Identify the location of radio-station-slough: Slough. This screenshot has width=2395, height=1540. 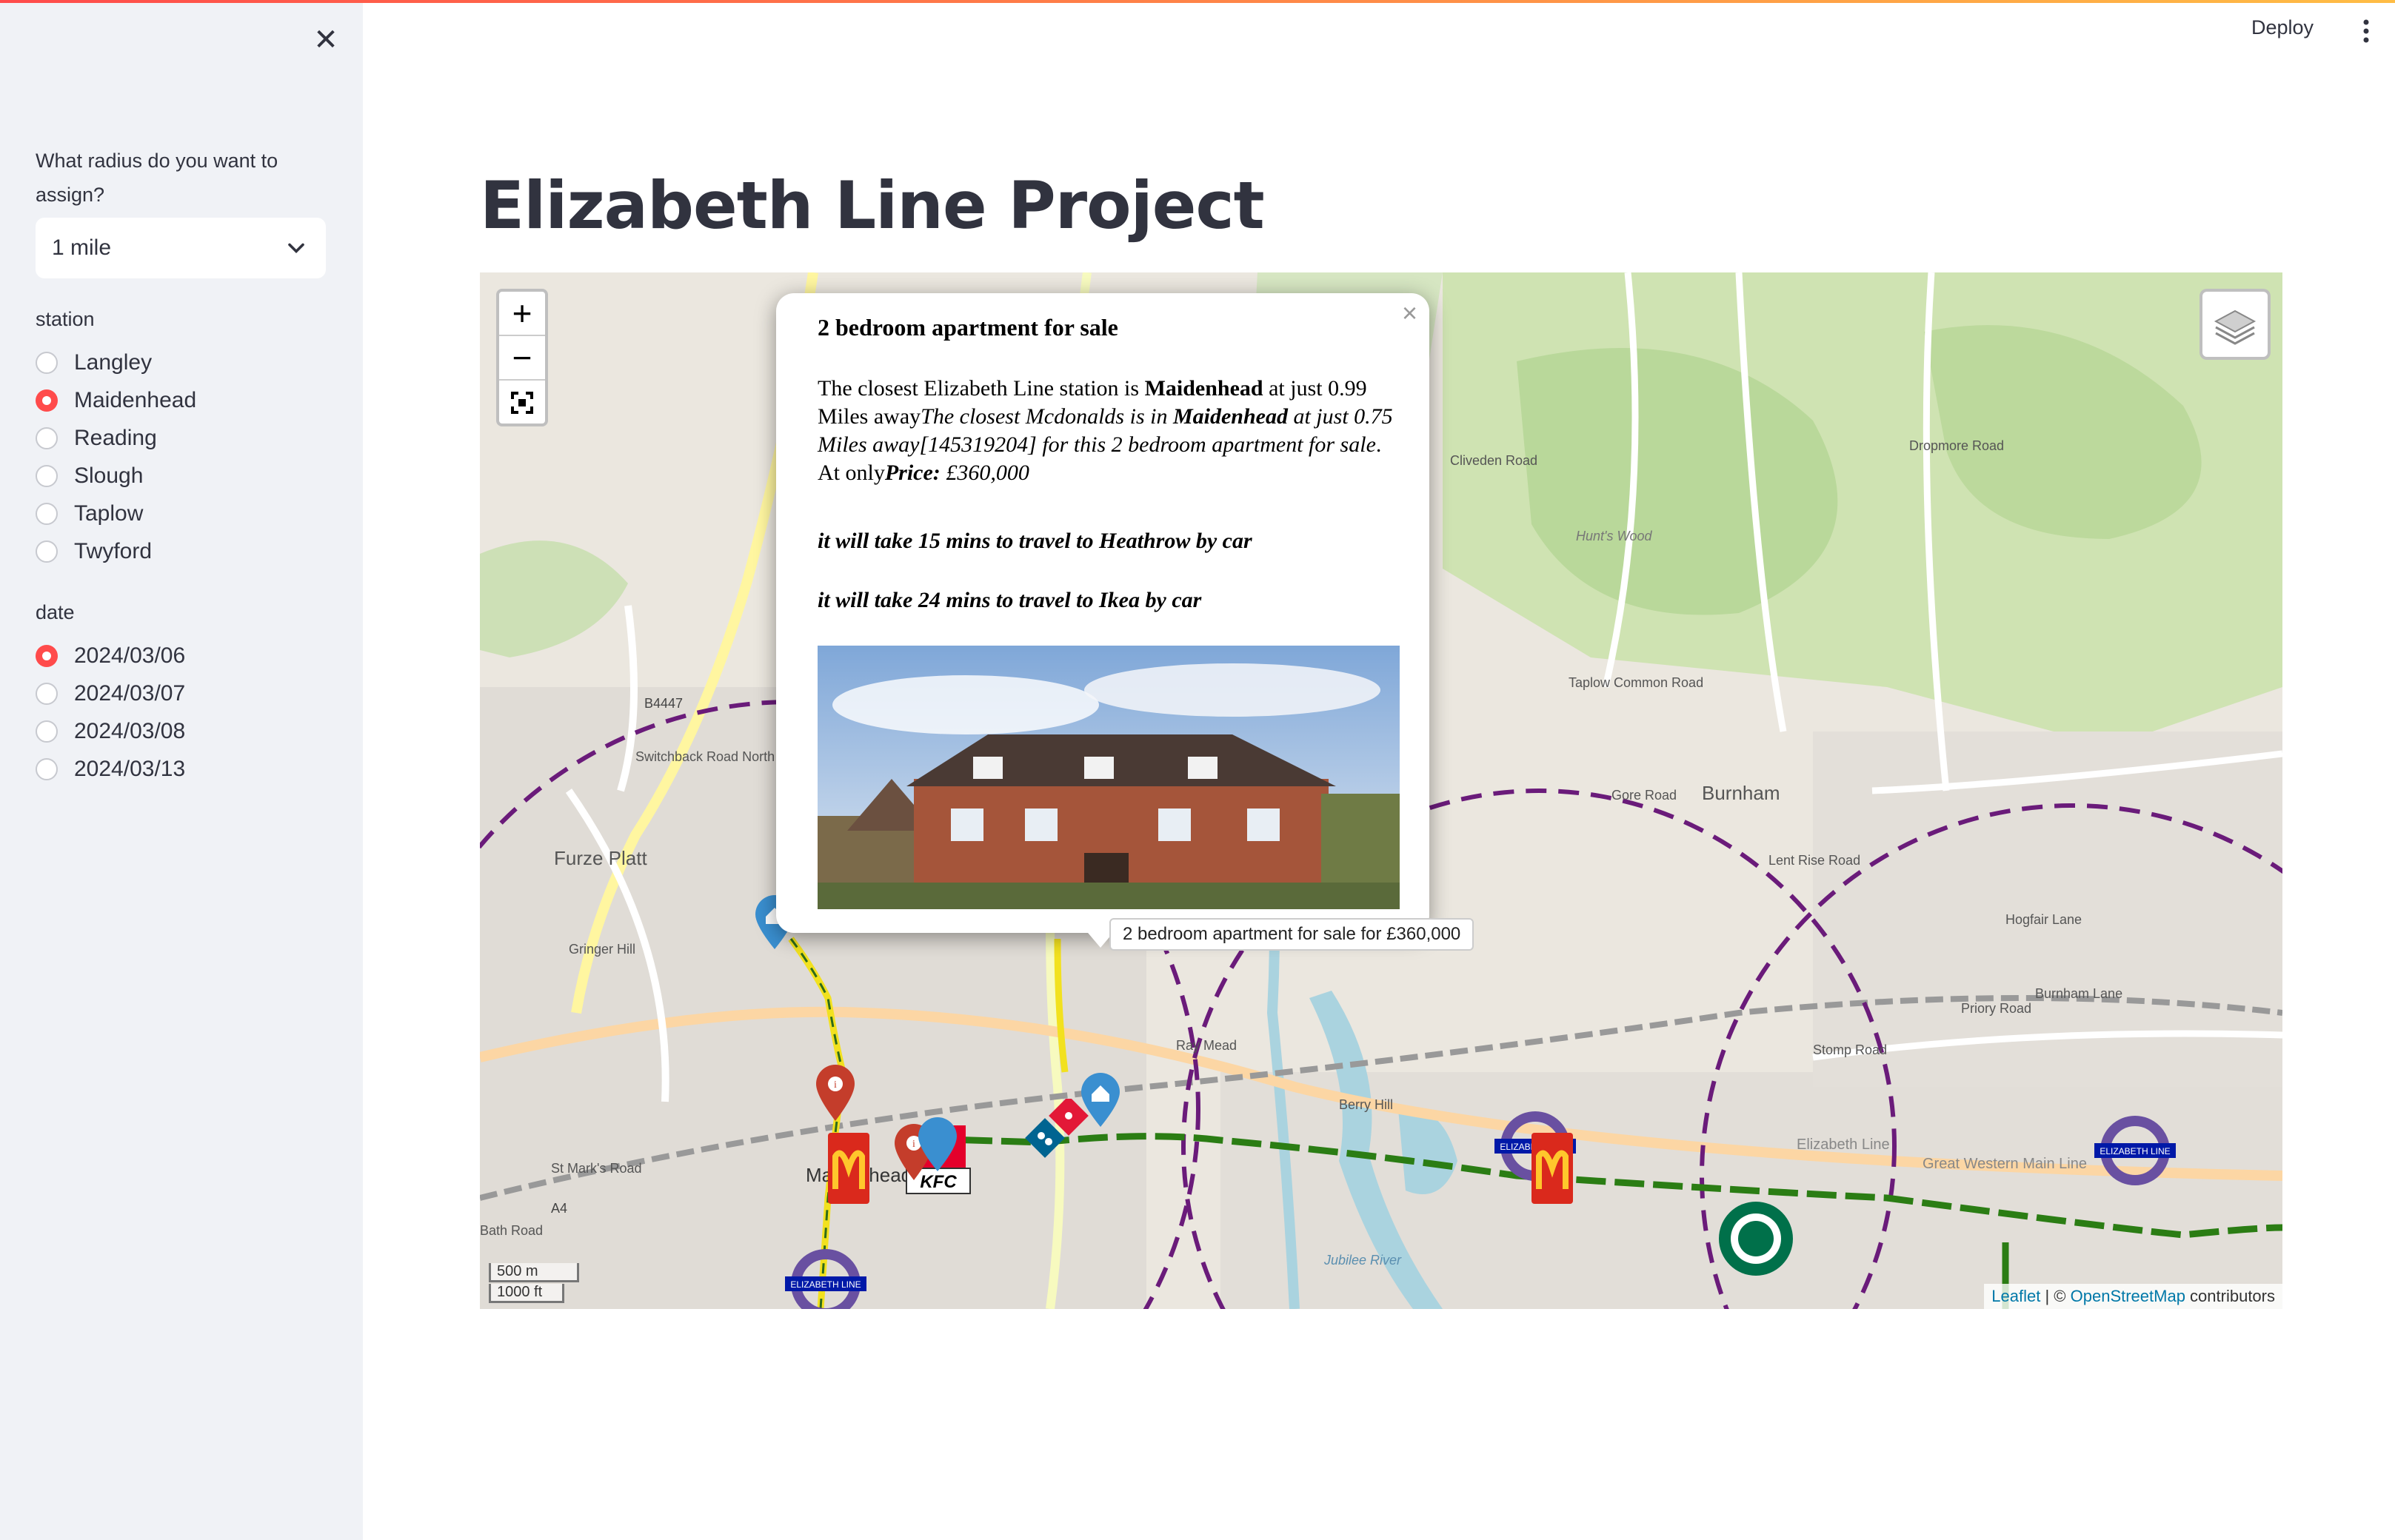
(89, 477).